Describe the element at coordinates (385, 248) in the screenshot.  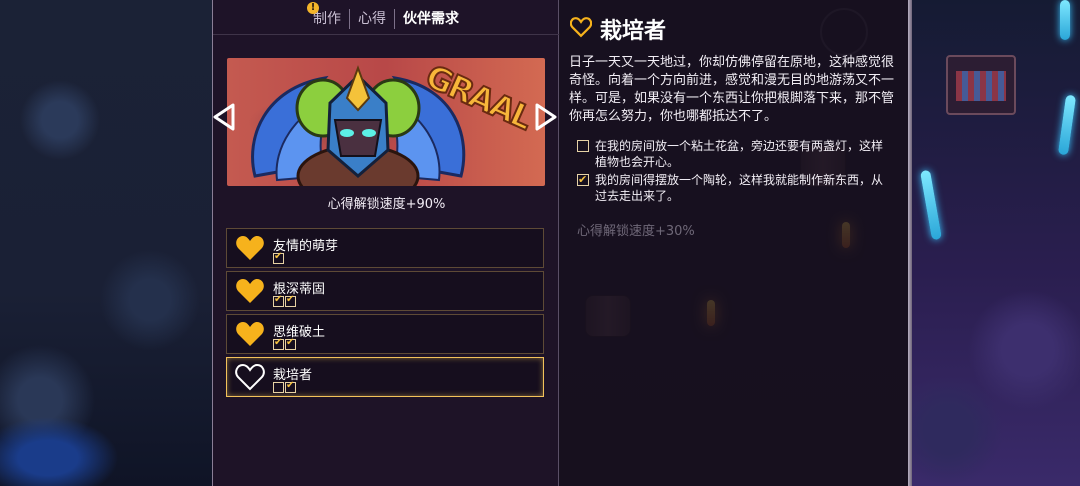
I see `list-item: 友情的萌芽` at that location.